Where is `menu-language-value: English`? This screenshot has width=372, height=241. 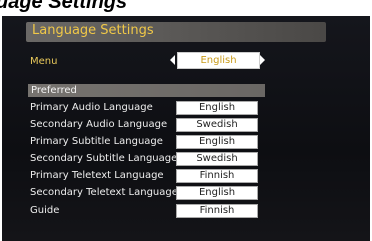 menu-language-value: English is located at coordinates (218, 60).